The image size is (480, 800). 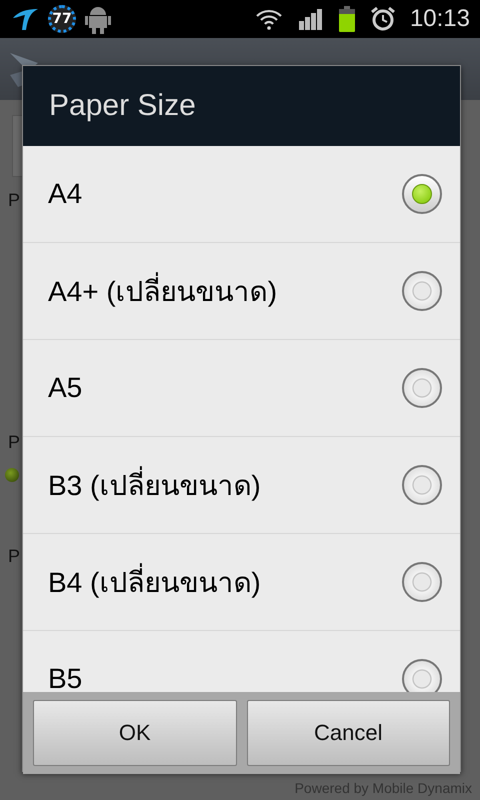 What do you see at coordinates (122, 106) in the screenshot?
I see `dialog-title: Paper Size` at bounding box center [122, 106].